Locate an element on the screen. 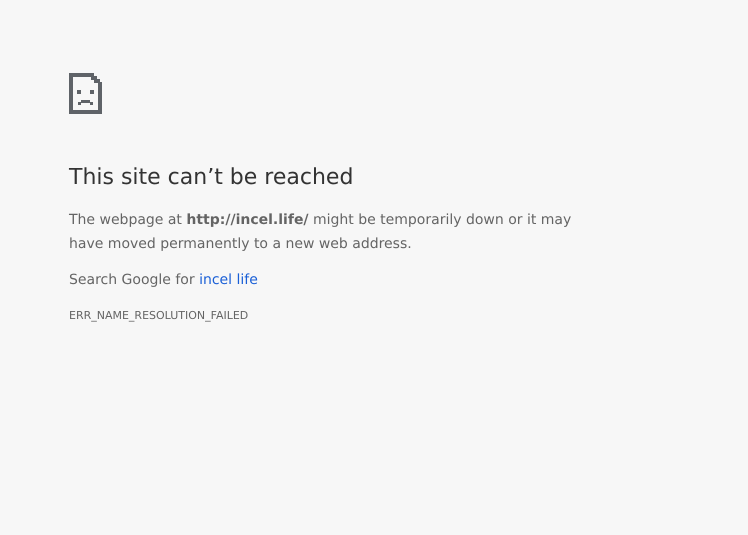 The image size is (748, 535). error-message: The webpage at http://incel.life/ might be temporarily down or it may have moved permanently to a new web address. is located at coordinates (320, 232).